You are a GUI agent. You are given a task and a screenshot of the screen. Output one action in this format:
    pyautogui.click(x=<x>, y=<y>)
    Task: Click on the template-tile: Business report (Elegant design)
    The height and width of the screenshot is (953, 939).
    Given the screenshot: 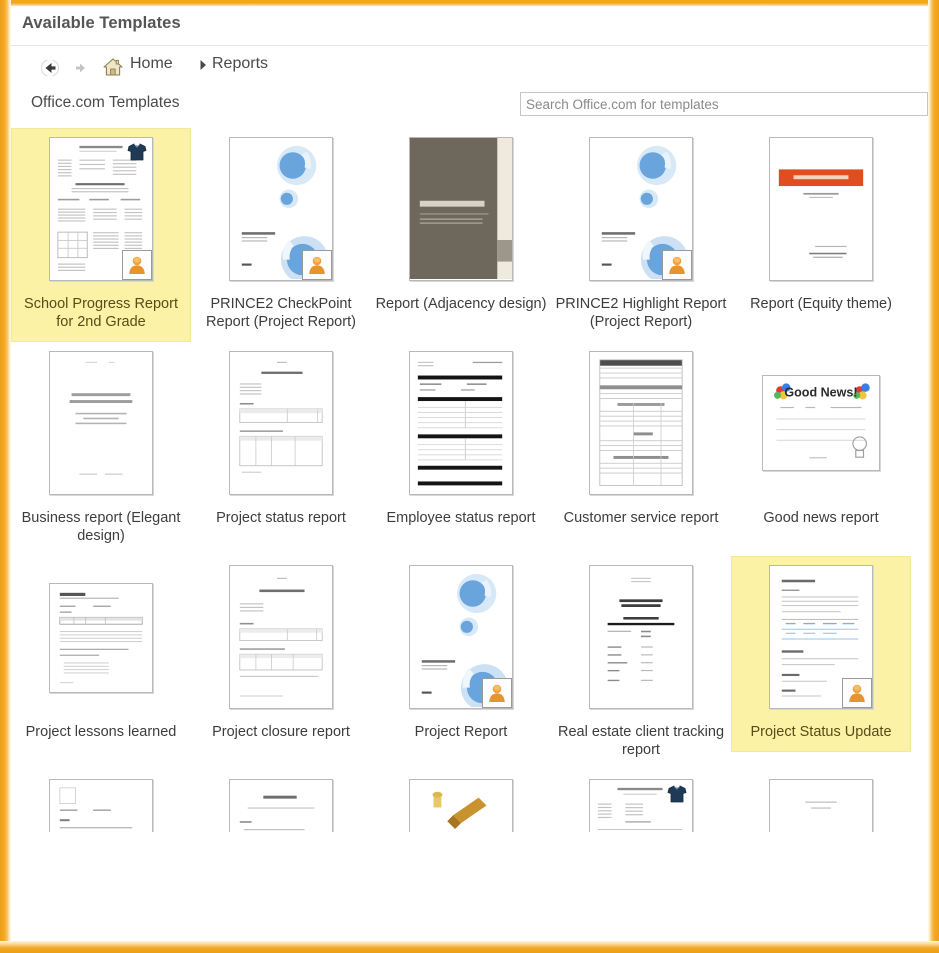 What is the action you would take?
    pyautogui.click(x=101, y=449)
    